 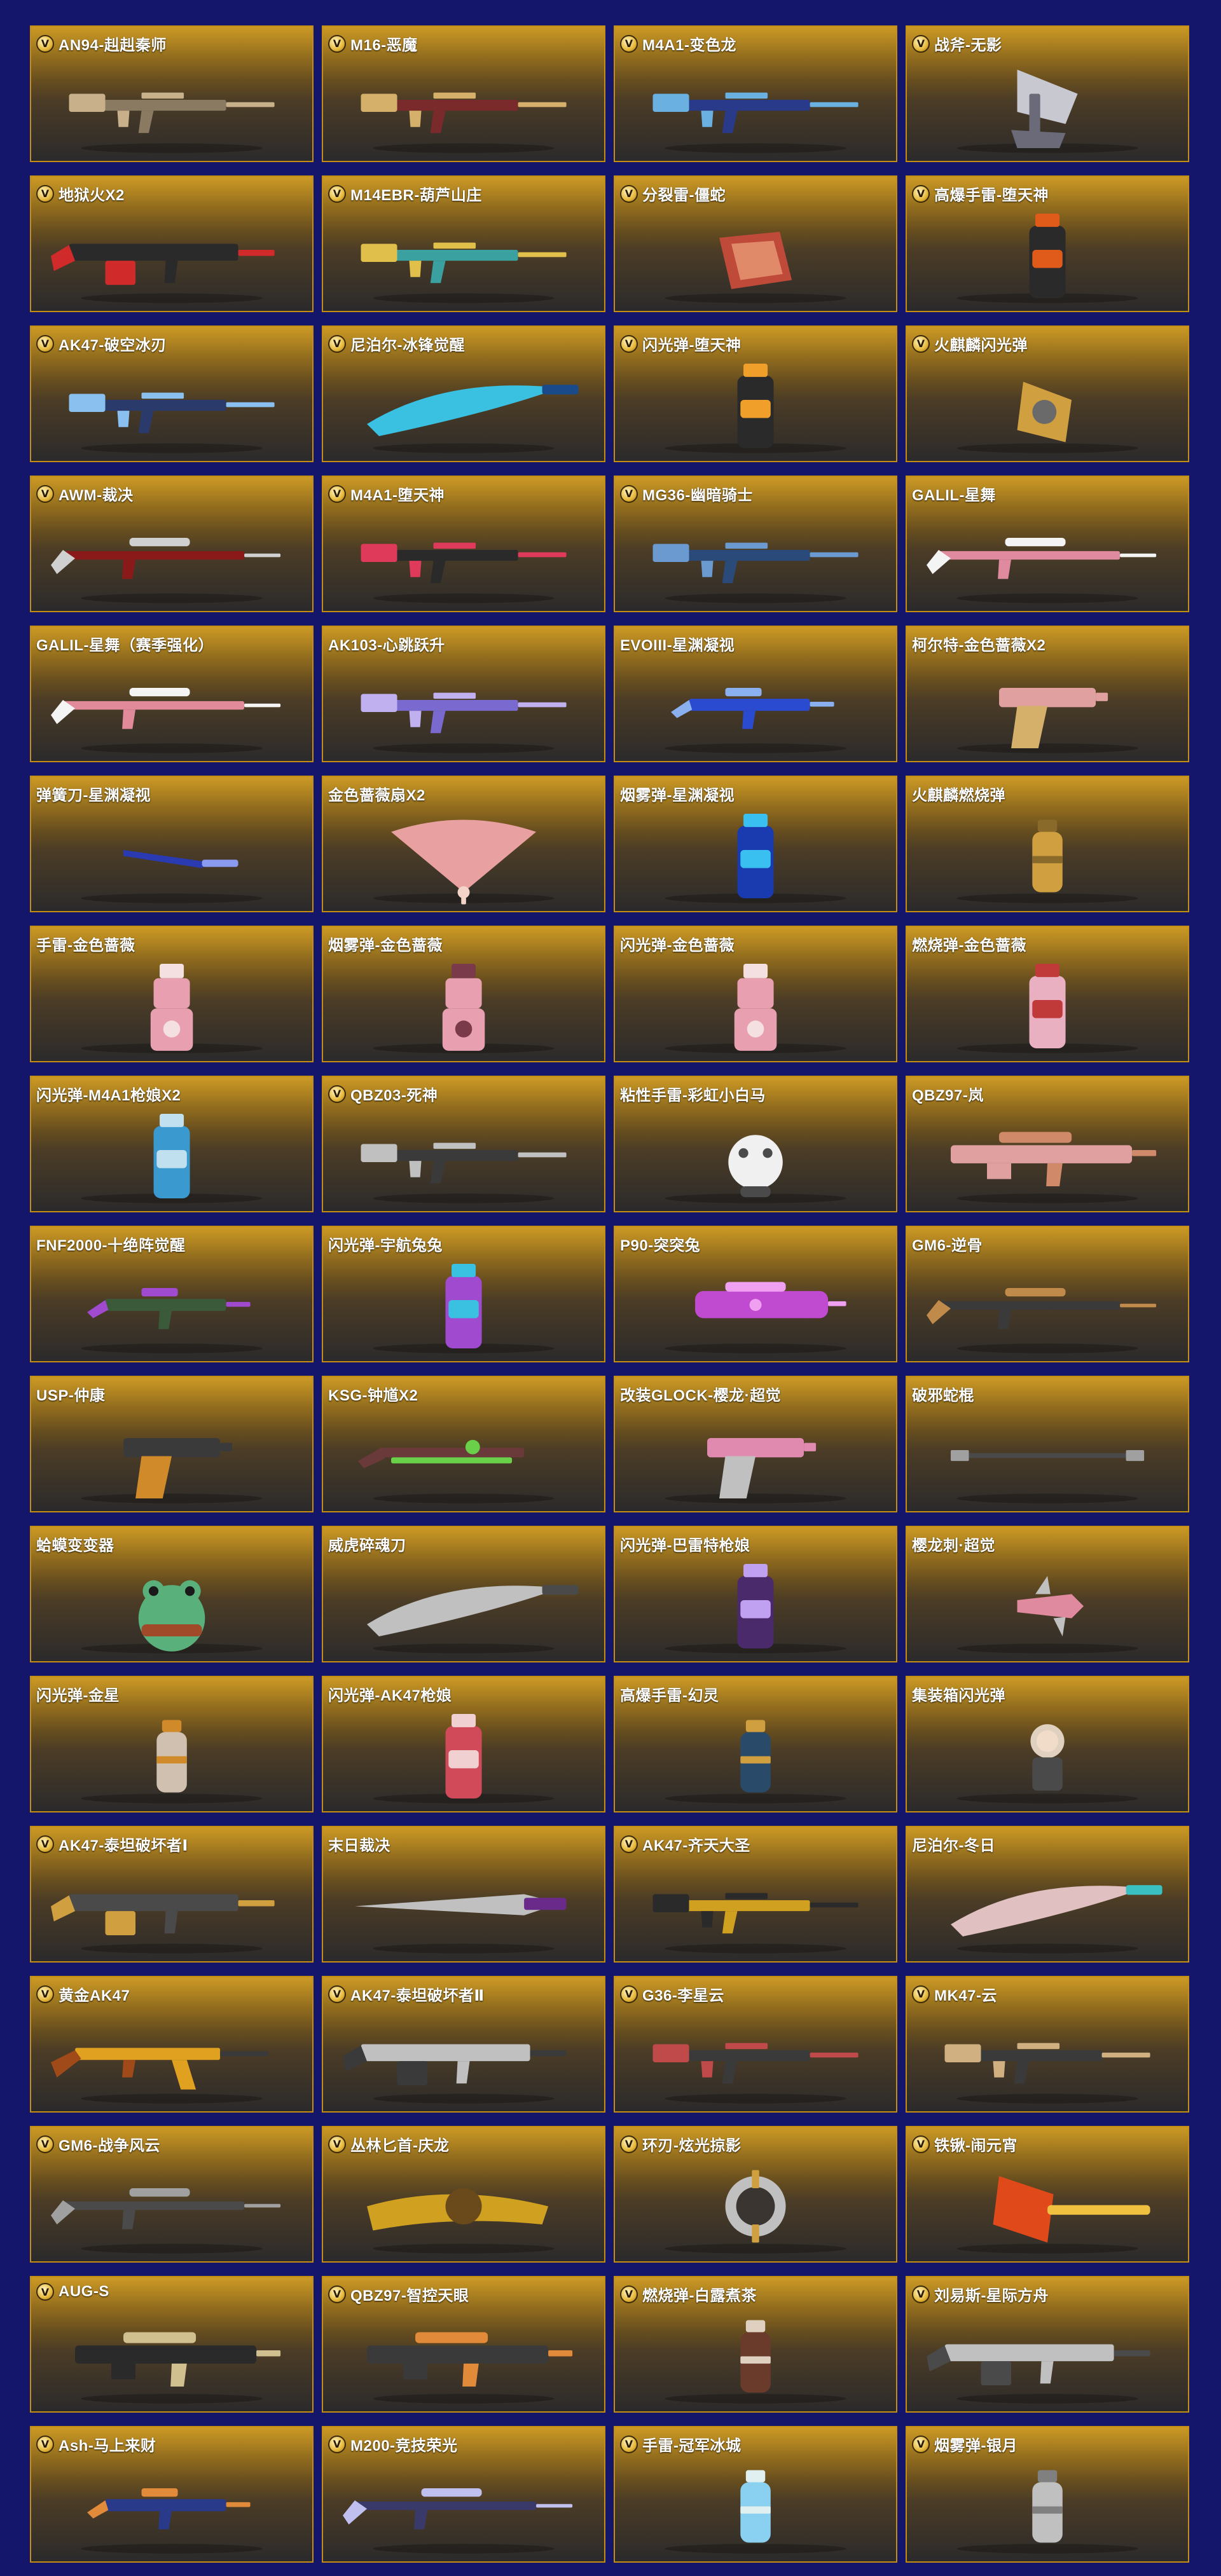 I want to click on shovel-icon, so click(x=1047, y=2206).